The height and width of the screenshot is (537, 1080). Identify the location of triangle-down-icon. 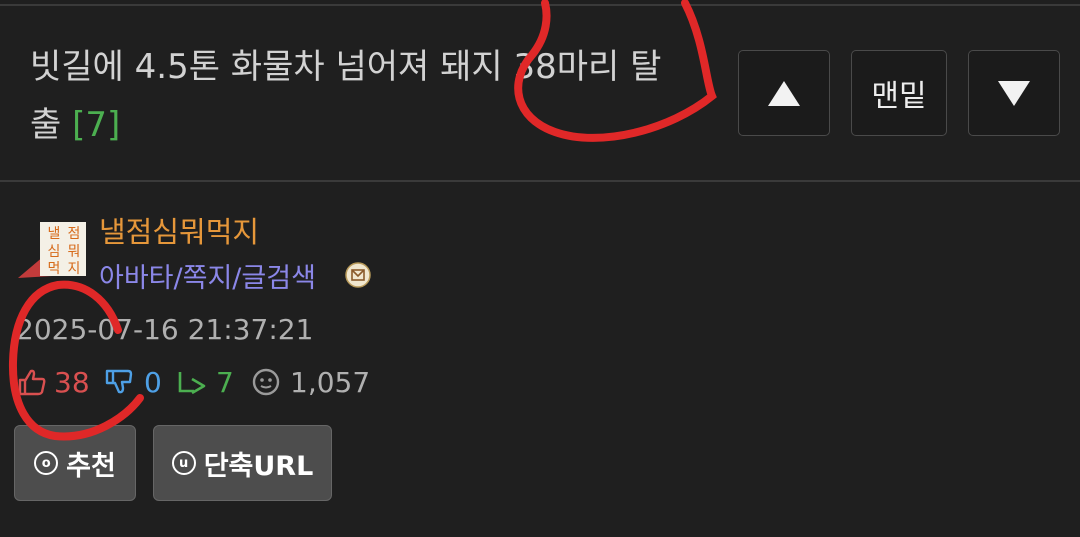
(1014, 93).